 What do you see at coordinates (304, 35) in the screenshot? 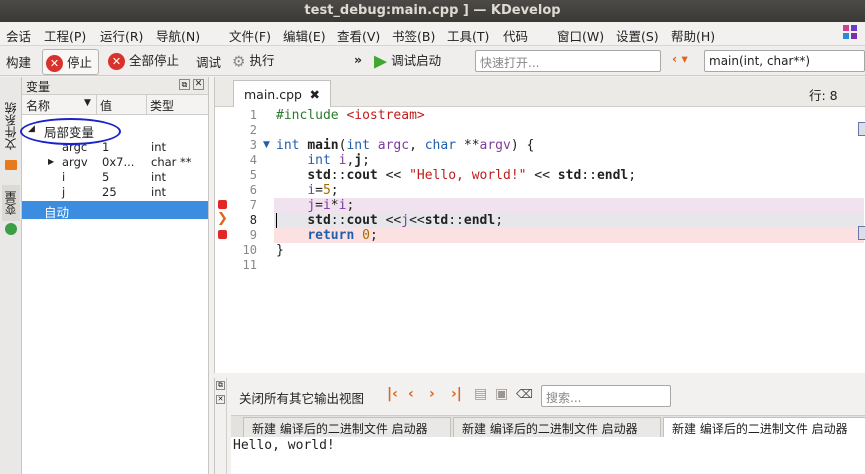
I see `menu-edit: 编辑(E)` at bounding box center [304, 35].